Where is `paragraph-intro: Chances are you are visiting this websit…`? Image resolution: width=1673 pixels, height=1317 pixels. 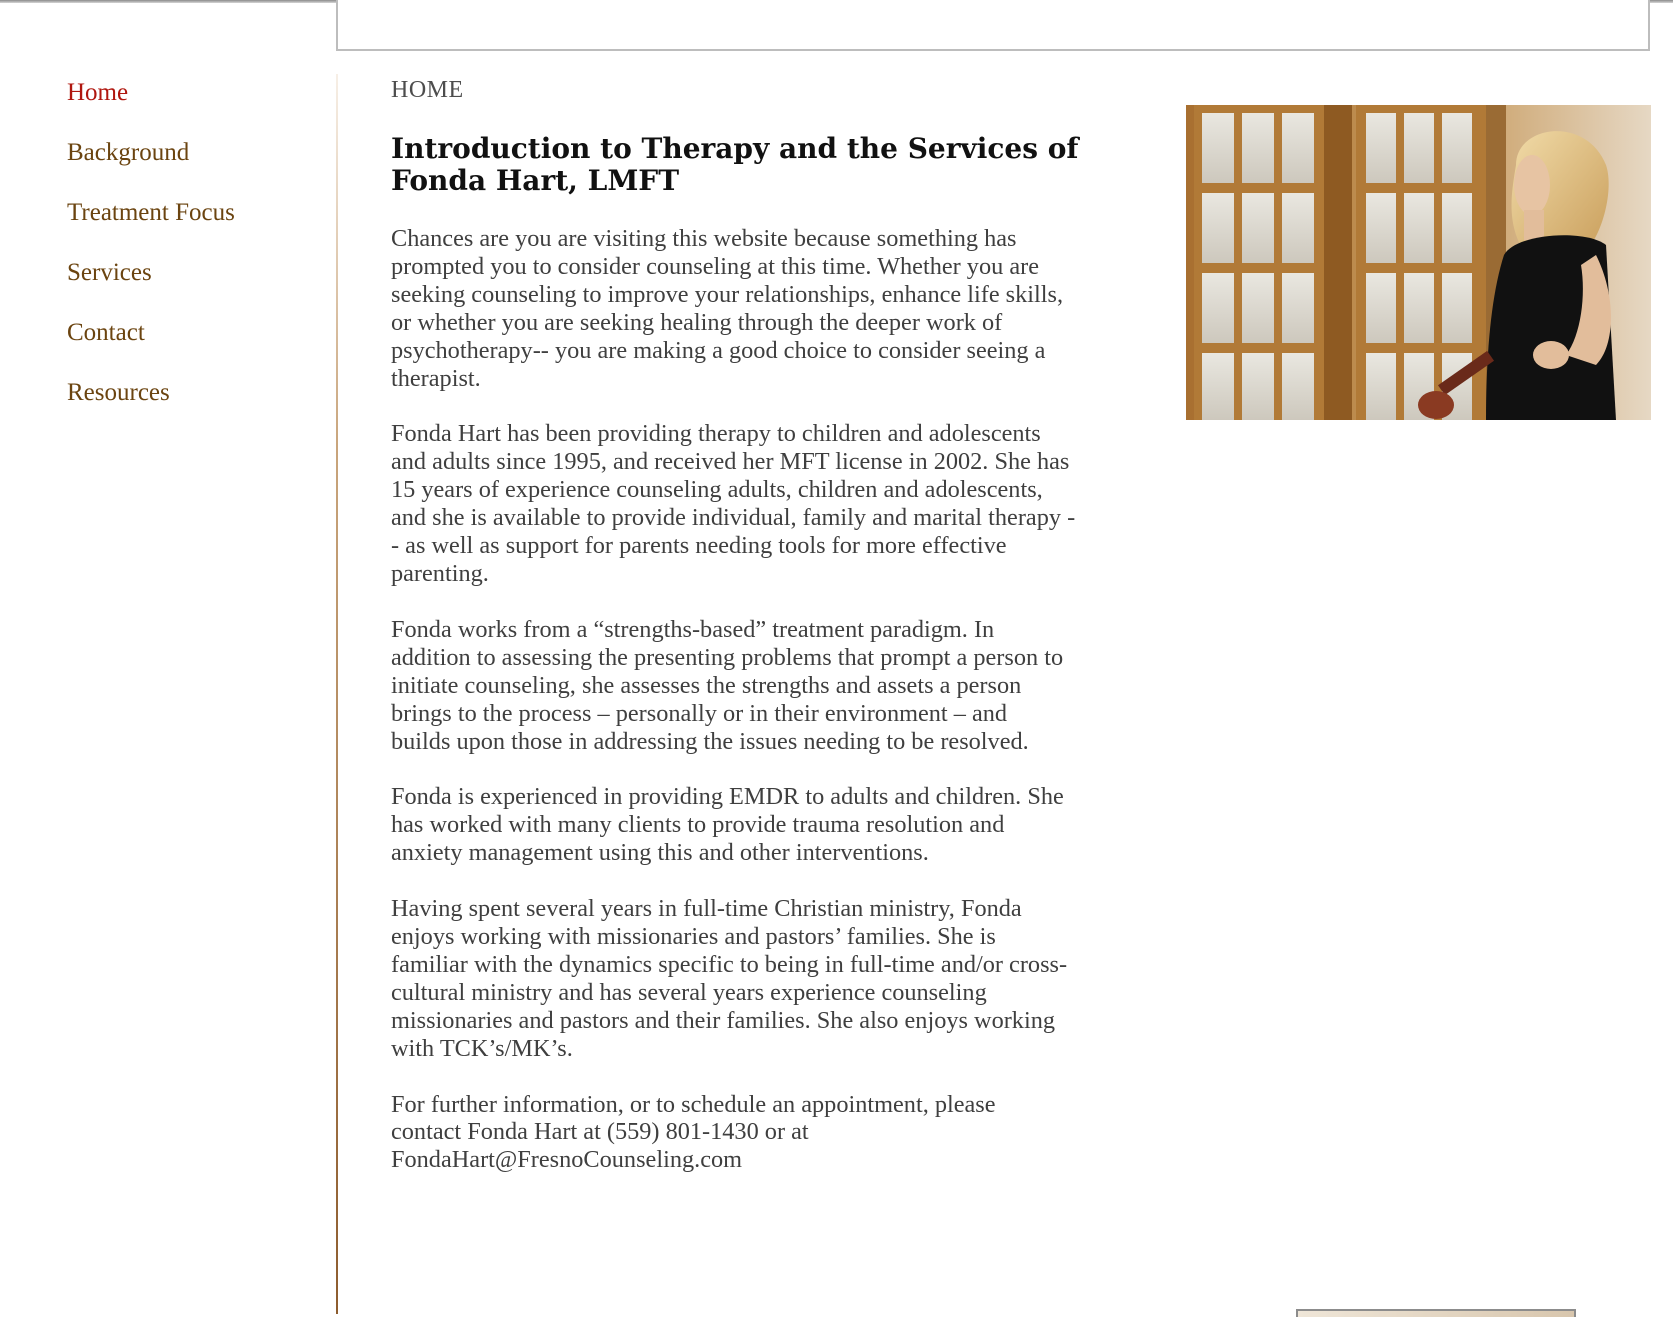 paragraph-intro: Chances are you are visiting this websit… is located at coordinates (727, 308).